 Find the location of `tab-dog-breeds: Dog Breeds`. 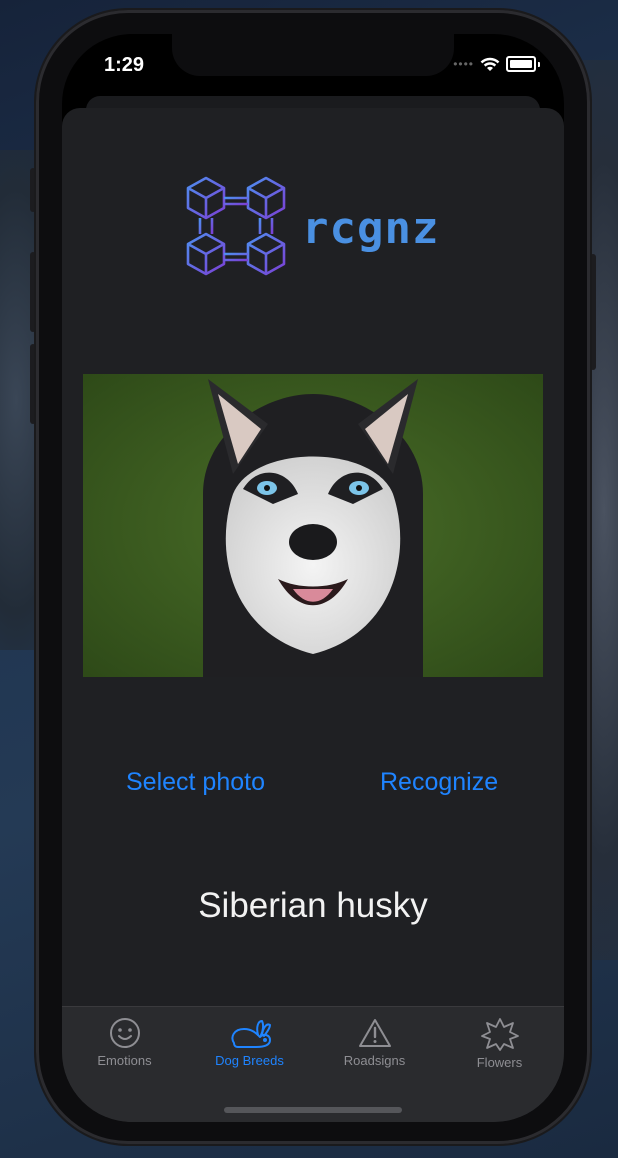

tab-dog-breeds: Dog Breeds is located at coordinates (249, 1042).